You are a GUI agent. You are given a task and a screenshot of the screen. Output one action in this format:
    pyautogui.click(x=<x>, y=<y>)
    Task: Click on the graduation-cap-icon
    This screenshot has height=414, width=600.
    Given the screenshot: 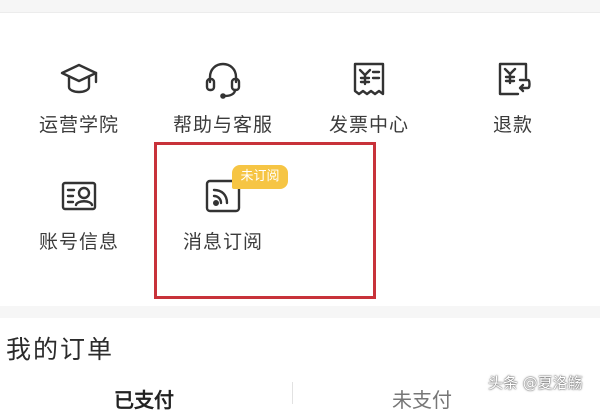 What is the action you would take?
    pyautogui.click(x=79, y=79)
    